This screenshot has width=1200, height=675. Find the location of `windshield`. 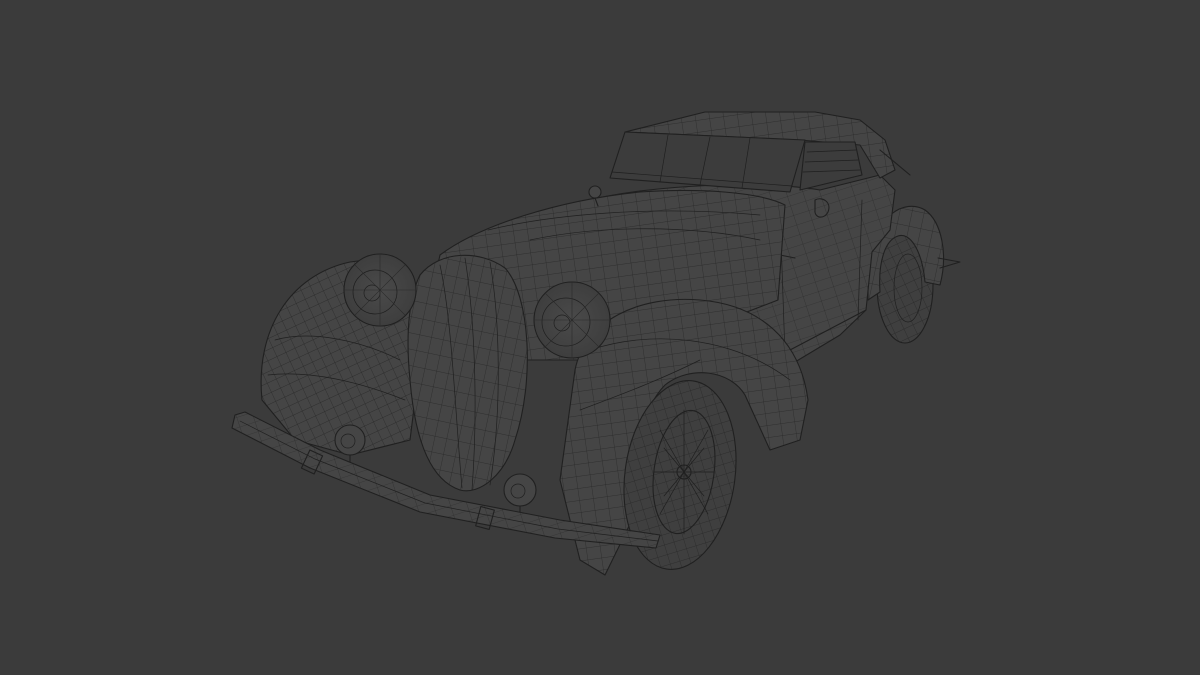

windshield is located at coordinates (707, 162).